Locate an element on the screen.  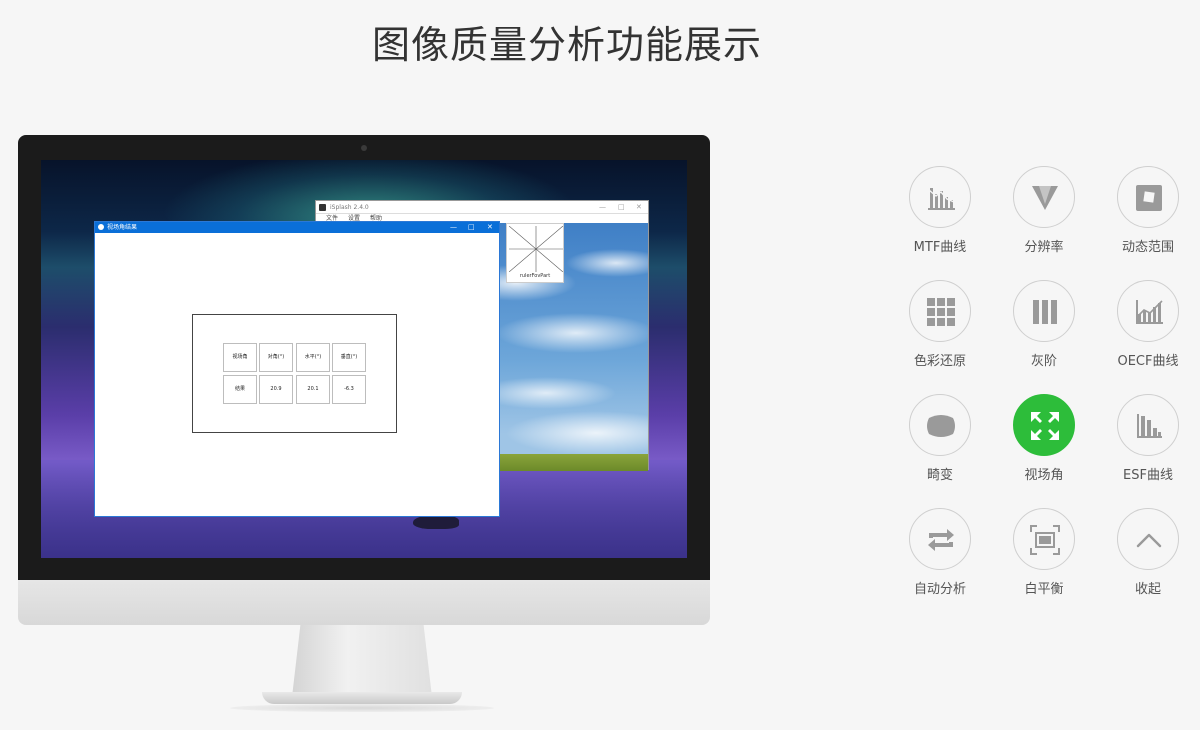
monitor-stand is located at coordinates (362, 661).